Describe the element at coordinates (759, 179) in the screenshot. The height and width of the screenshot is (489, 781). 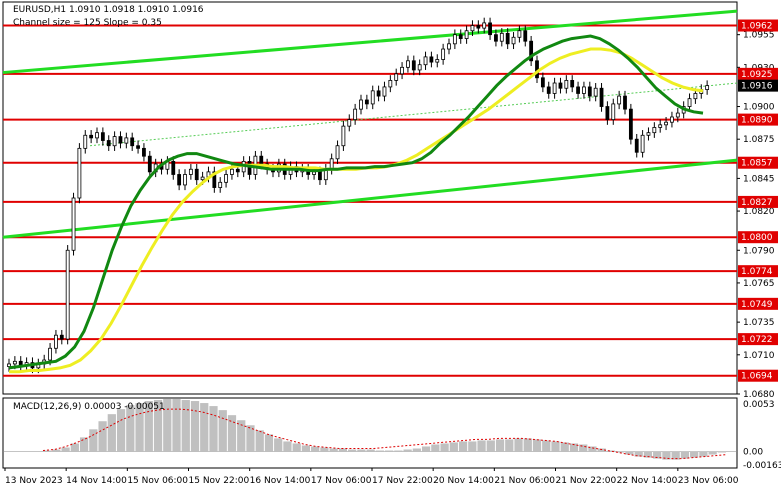
I see `y-tick-label: 1.0845` at that location.